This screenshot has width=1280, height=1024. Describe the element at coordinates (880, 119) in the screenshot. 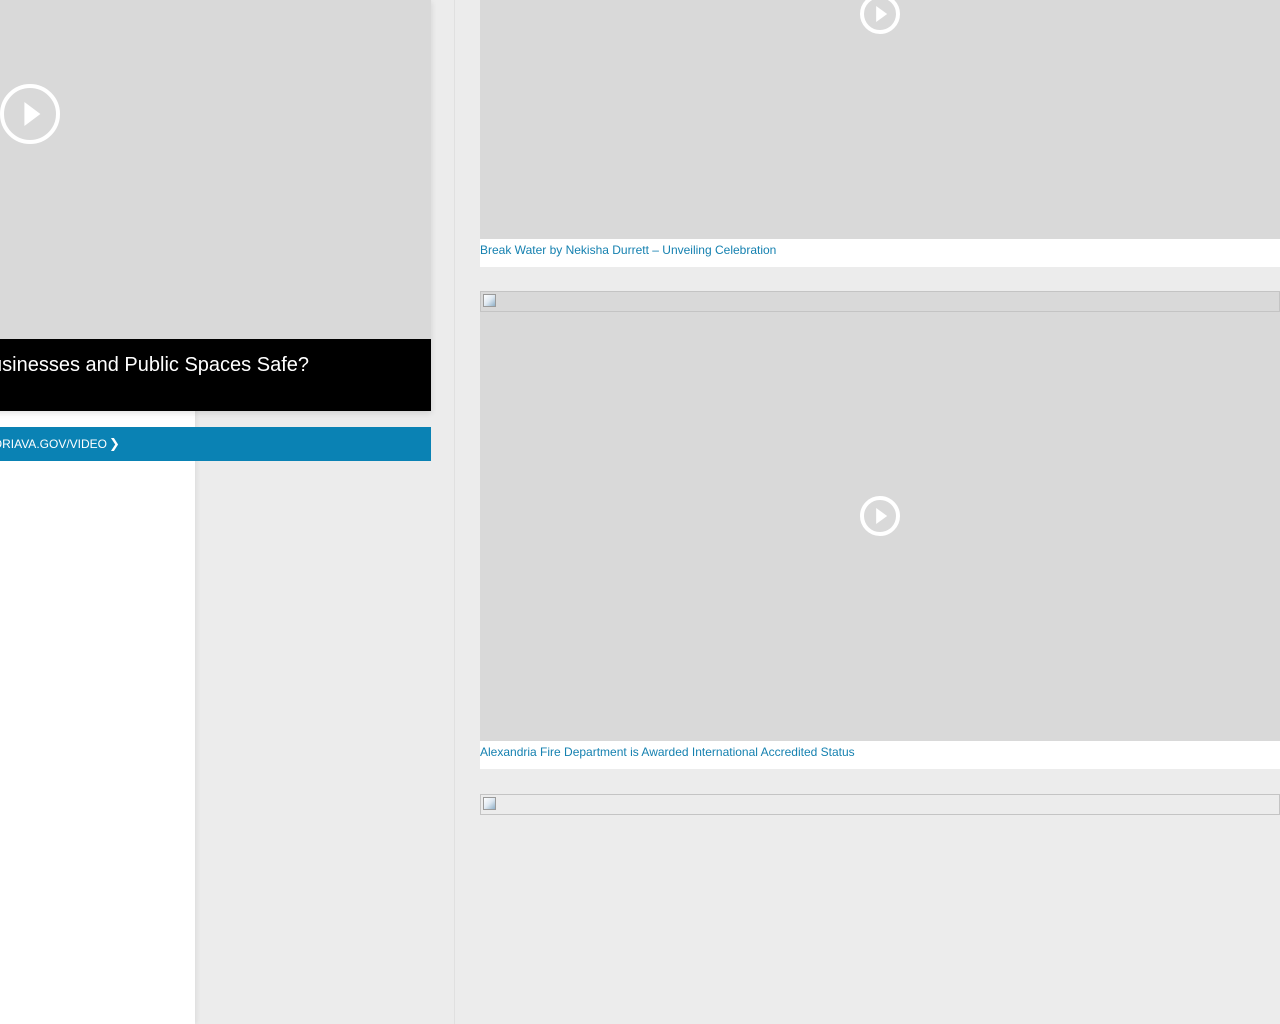

I see `video-thumbnail` at that location.